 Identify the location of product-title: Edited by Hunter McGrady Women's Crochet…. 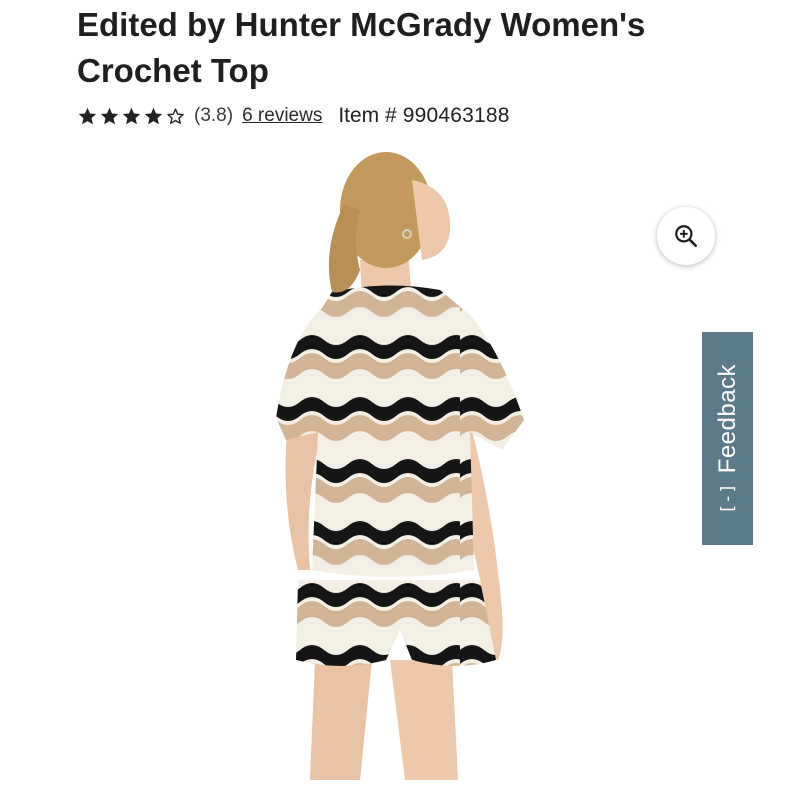
(361, 47).